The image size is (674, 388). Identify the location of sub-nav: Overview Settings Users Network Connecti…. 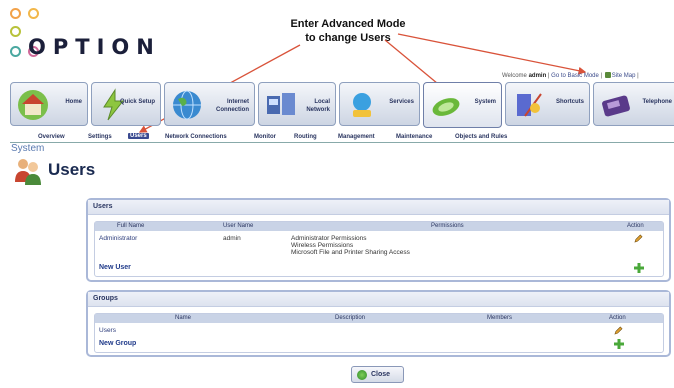
(342, 137).